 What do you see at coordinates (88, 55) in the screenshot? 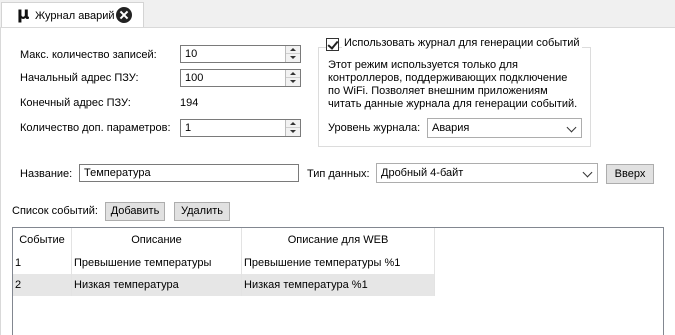
I see `max-records-label: Макс. количество записей:` at bounding box center [88, 55].